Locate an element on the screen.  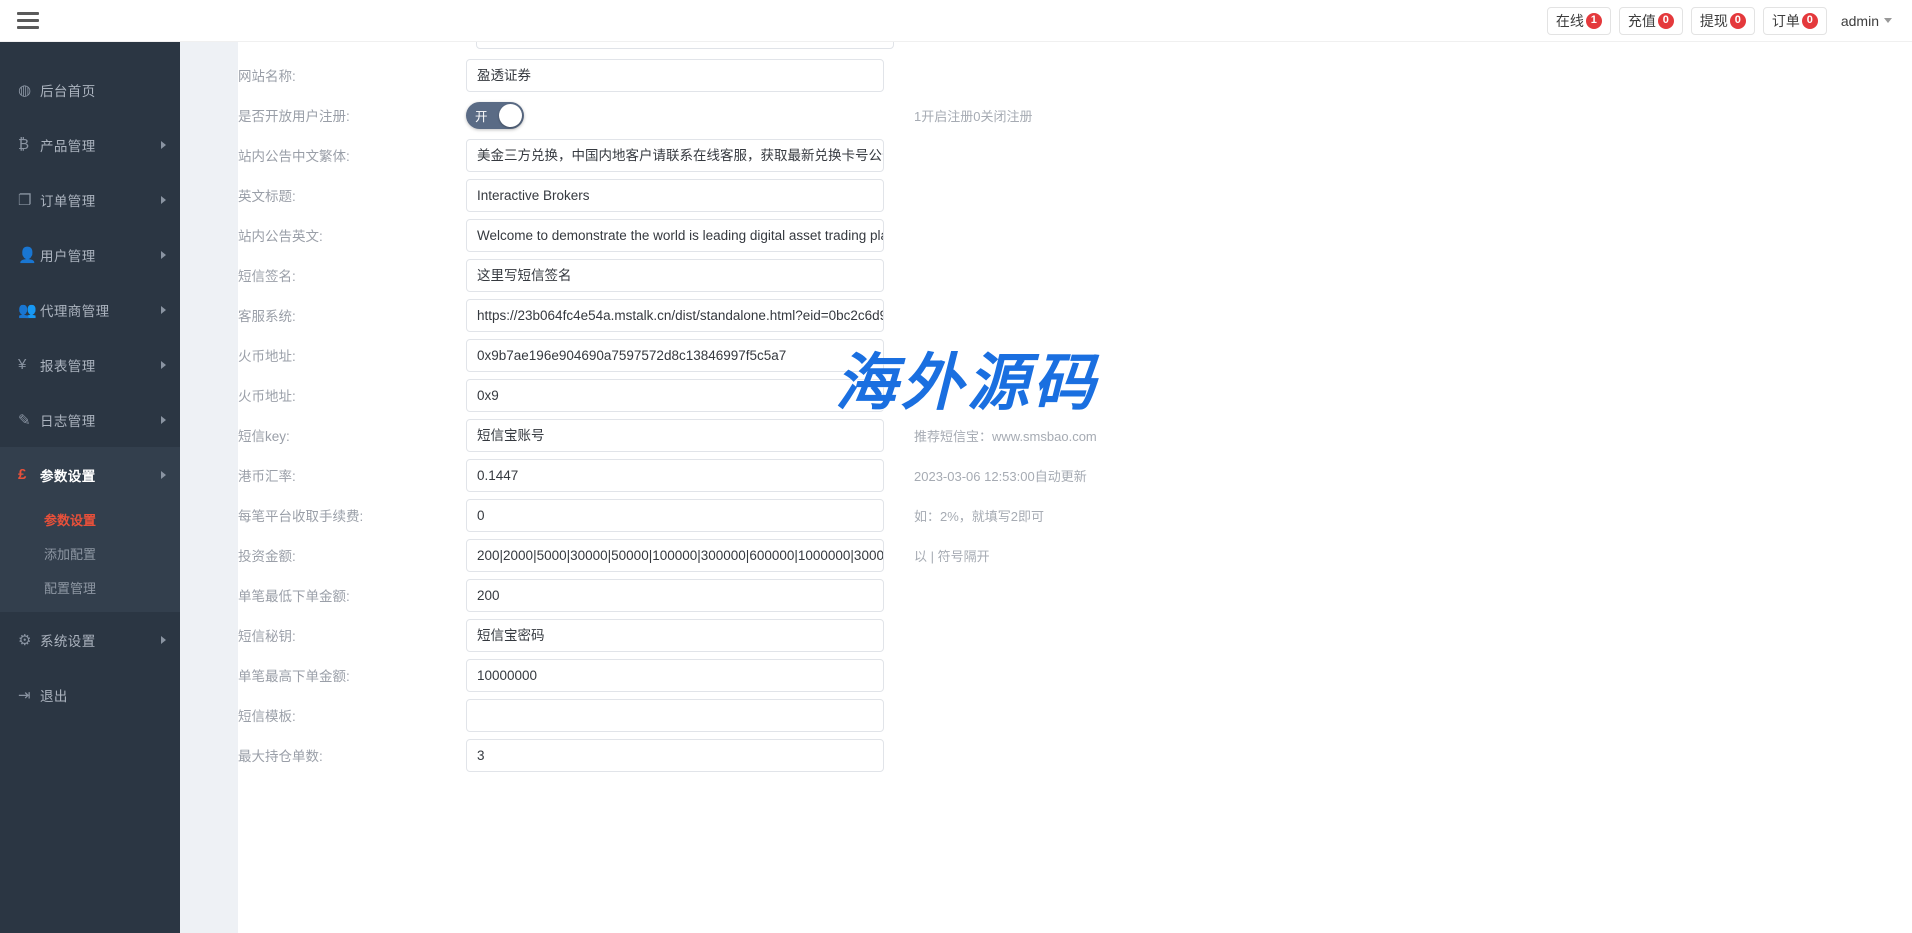
sidebar-item-params: £ 参数设置 is located at coordinates (90, 474).